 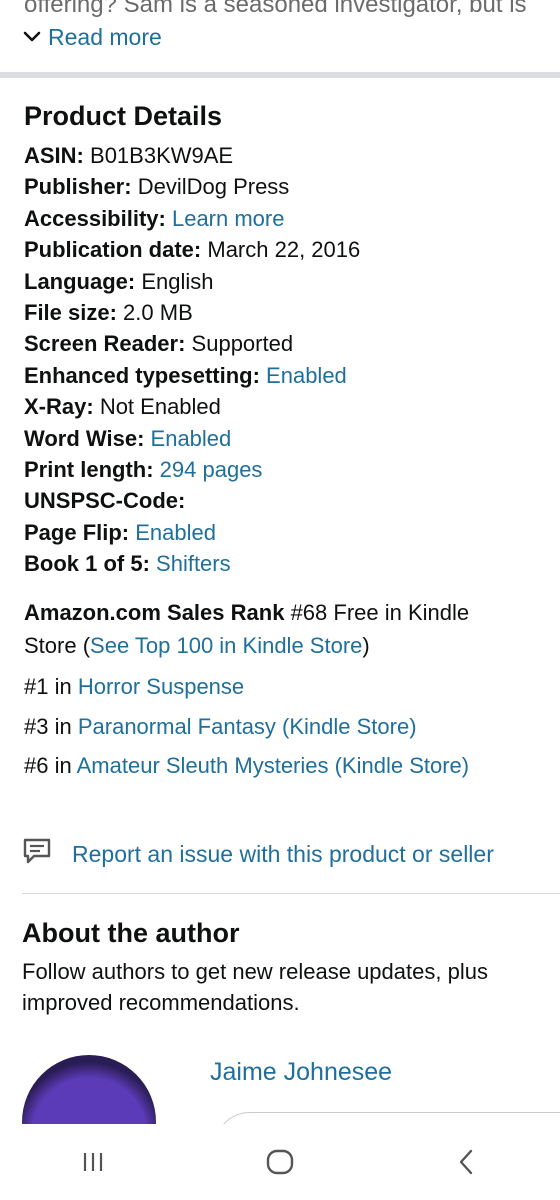 What do you see at coordinates (289, 438) in the screenshot?
I see `detail-row: Word Wise: Enabled` at bounding box center [289, 438].